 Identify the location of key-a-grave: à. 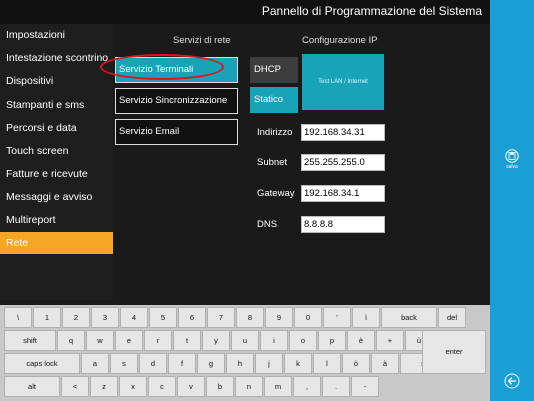
(385, 363).